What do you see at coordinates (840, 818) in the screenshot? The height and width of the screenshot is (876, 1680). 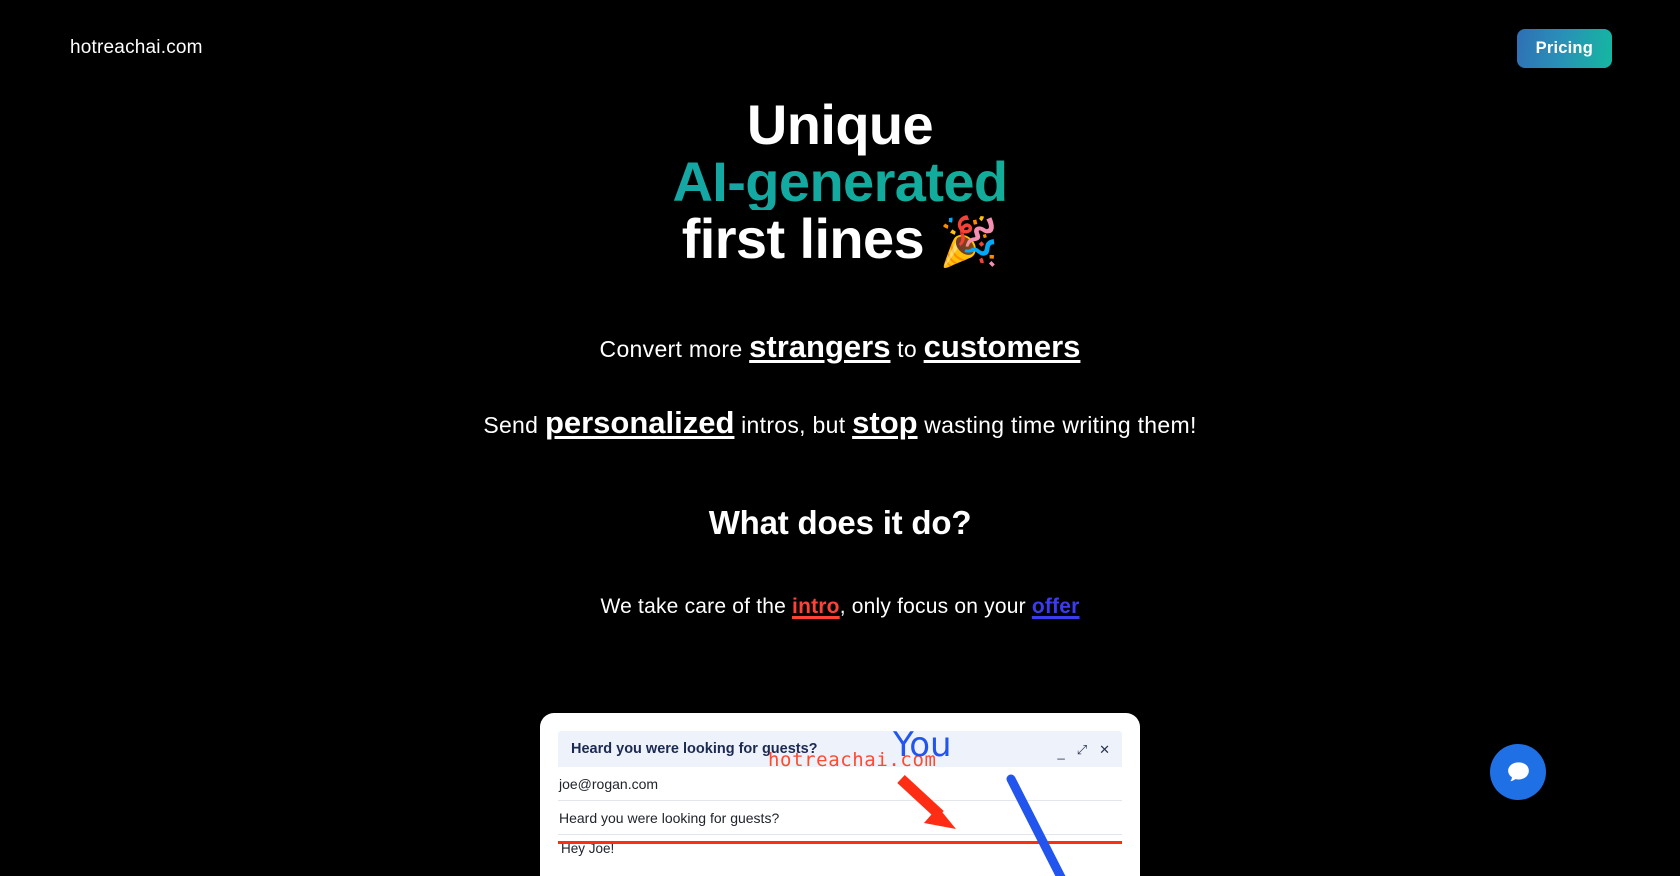 I see `email-subject-row: Heard you were looking for guests?` at bounding box center [840, 818].